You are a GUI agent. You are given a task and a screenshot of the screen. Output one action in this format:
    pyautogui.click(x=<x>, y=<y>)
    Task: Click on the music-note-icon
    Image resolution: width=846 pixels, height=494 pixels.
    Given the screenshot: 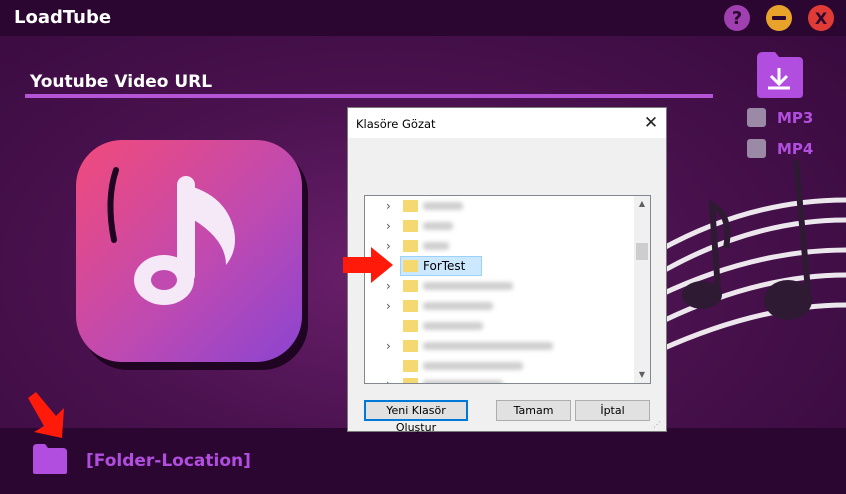 What is the action you would take?
    pyautogui.click(x=171, y=236)
    